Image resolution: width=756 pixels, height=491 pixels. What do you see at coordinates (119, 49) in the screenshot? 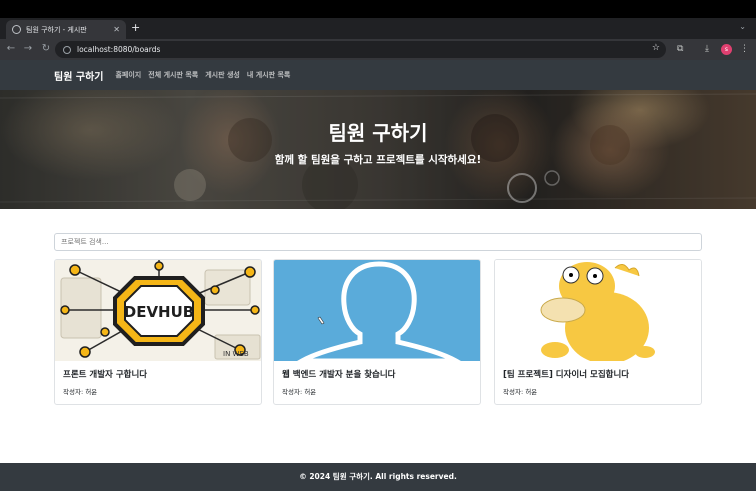
I see `url-text: localhost:8080/boards` at bounding box center [119, 49].